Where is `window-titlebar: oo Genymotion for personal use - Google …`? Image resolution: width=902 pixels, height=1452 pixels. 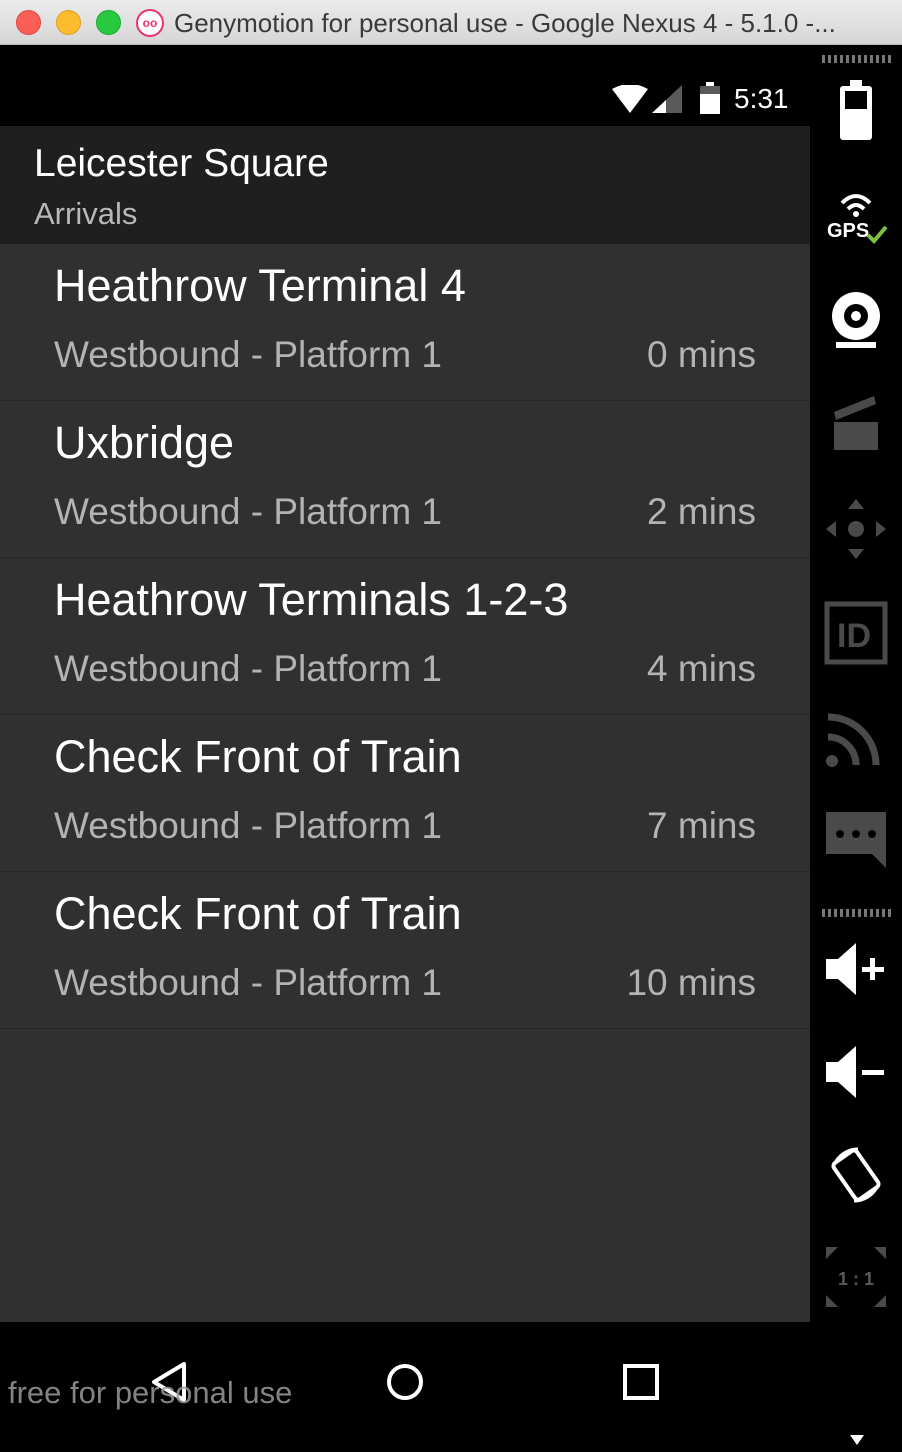
window-titlebar: oo Genymotion for personal use - Google … is located at coordinates (451, 22).